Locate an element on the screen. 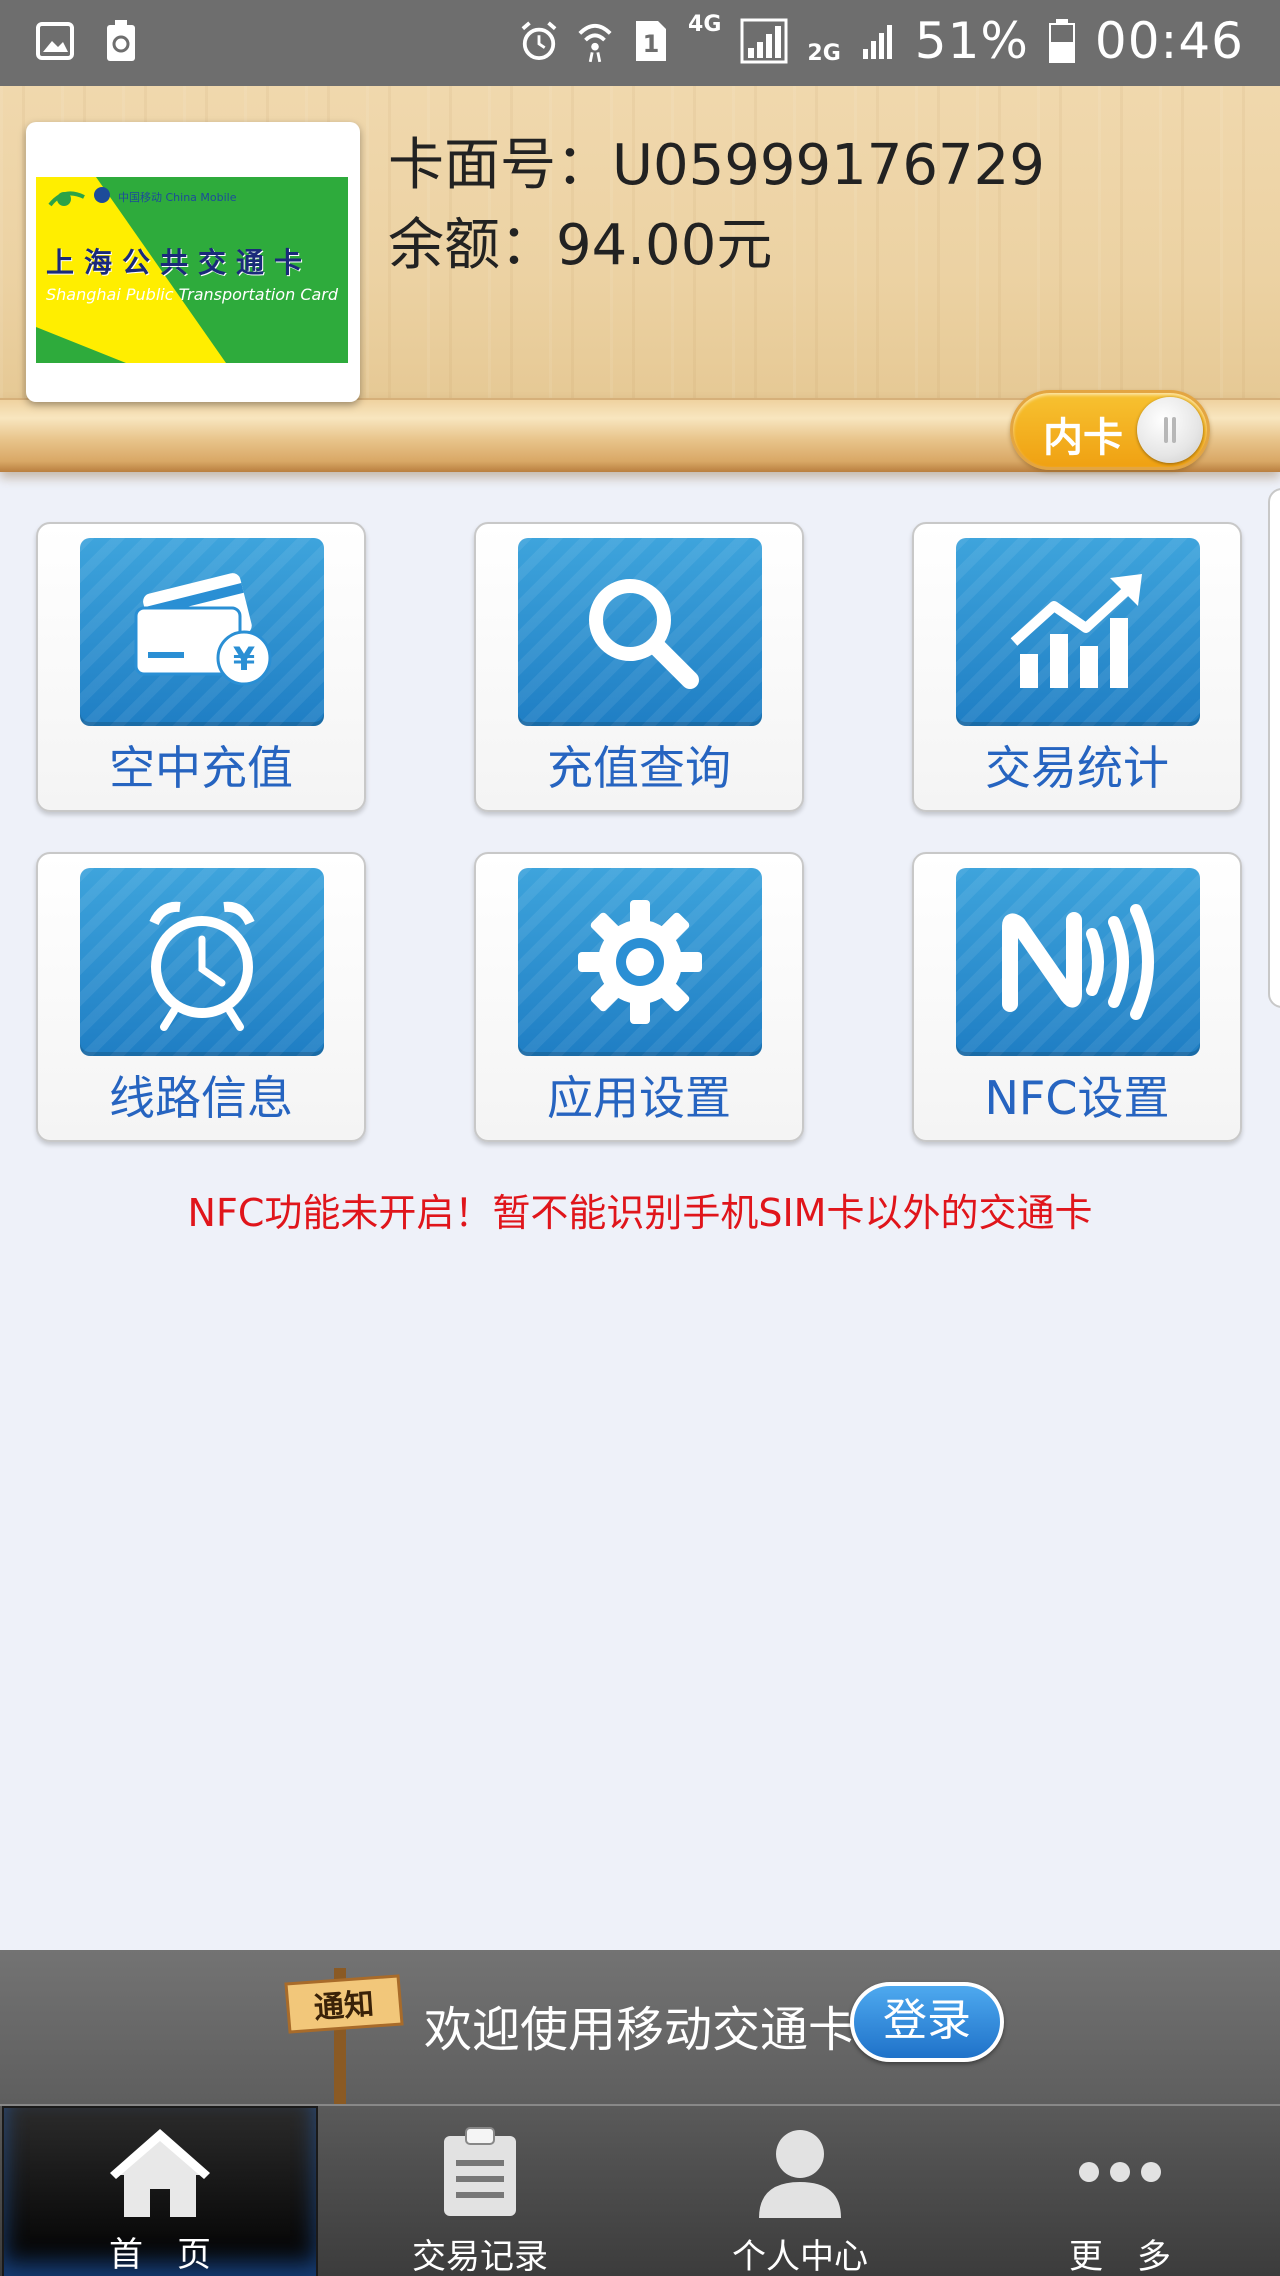 Image resolution: width=1280 pixels, height=2276 pixels. tile-app-settings: 应用设置 is located at coordinates (639, 997).